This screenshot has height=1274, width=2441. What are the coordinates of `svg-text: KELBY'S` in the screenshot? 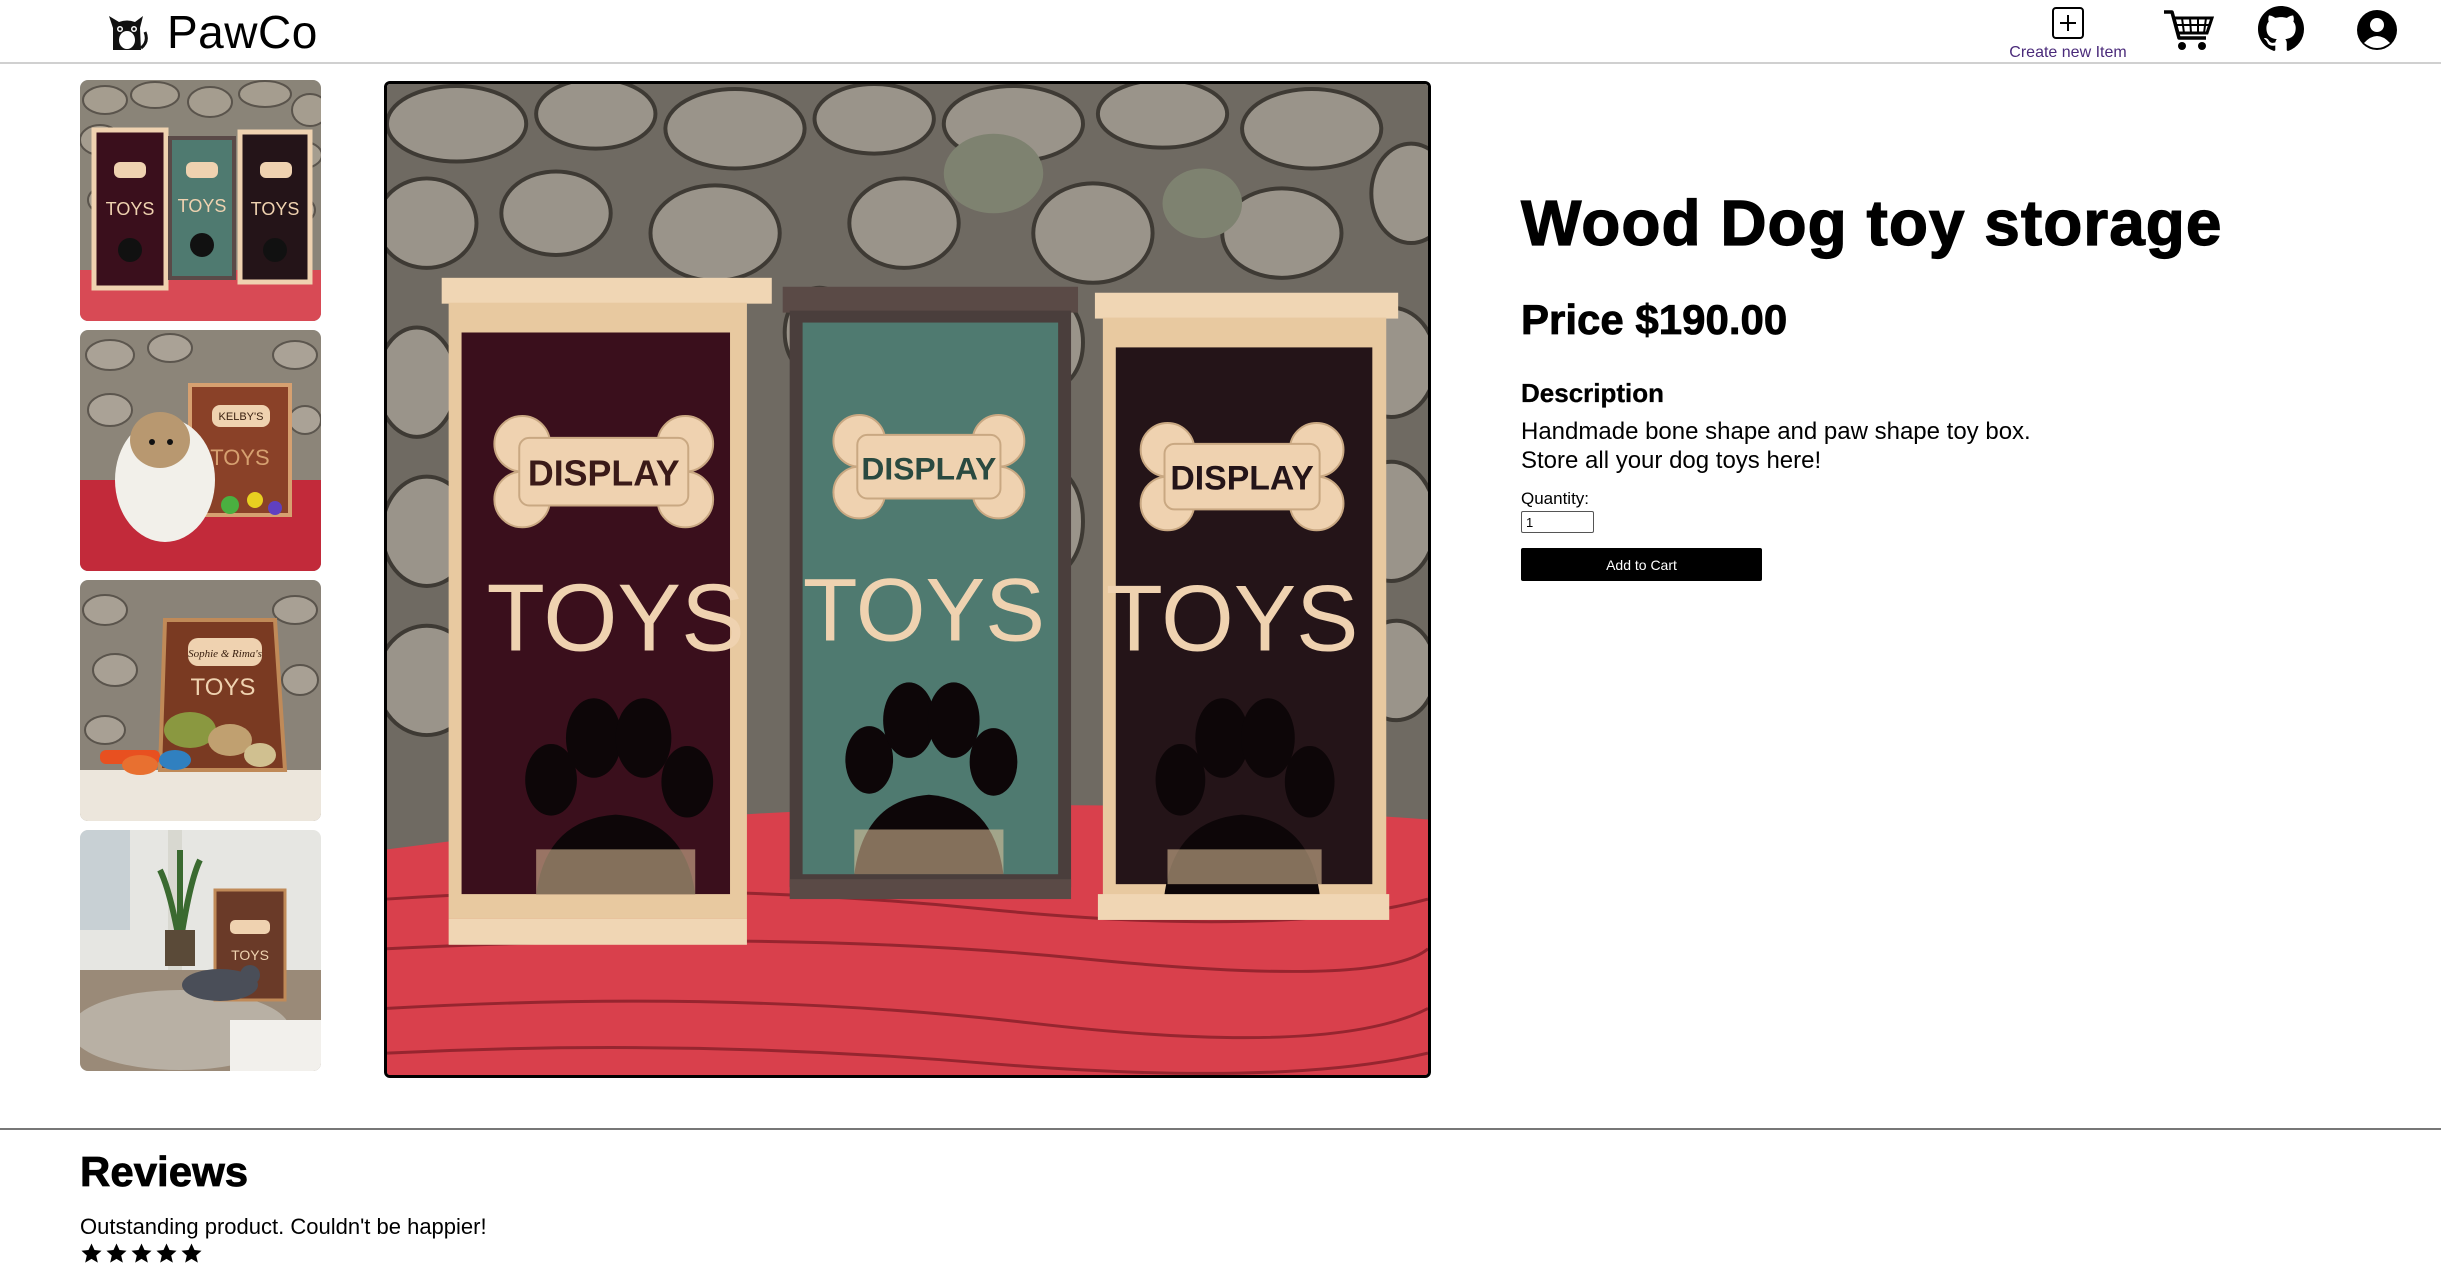 It's located at (241, 417).